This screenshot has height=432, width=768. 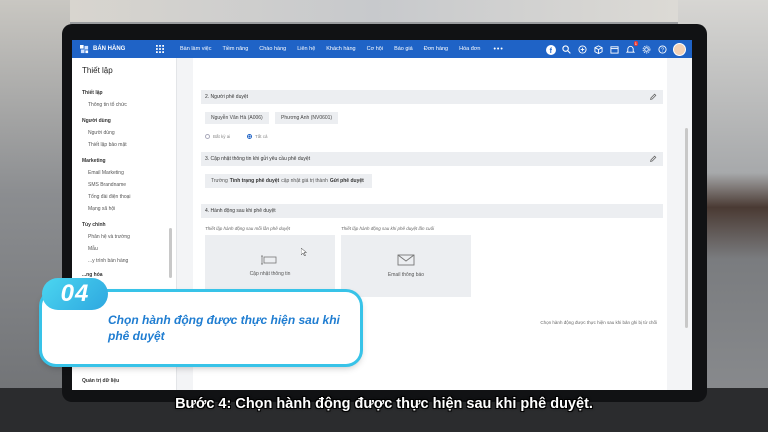 I want to click on note-field-name: Tình trạng phê duyệt, so click(x=254, y=181).